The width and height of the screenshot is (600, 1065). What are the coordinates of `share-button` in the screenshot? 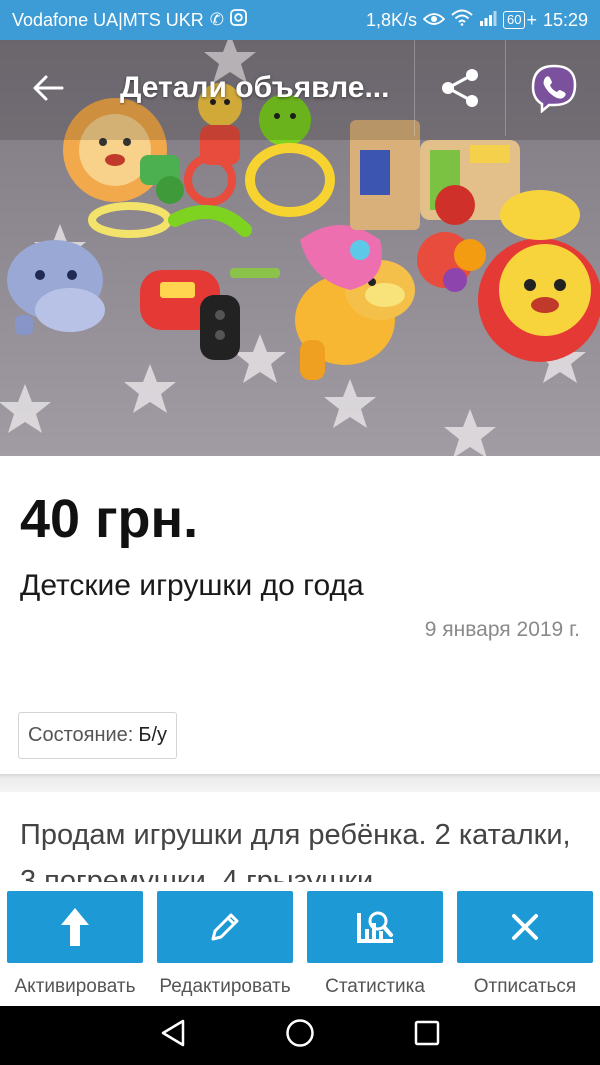 It's located at (460, 88).